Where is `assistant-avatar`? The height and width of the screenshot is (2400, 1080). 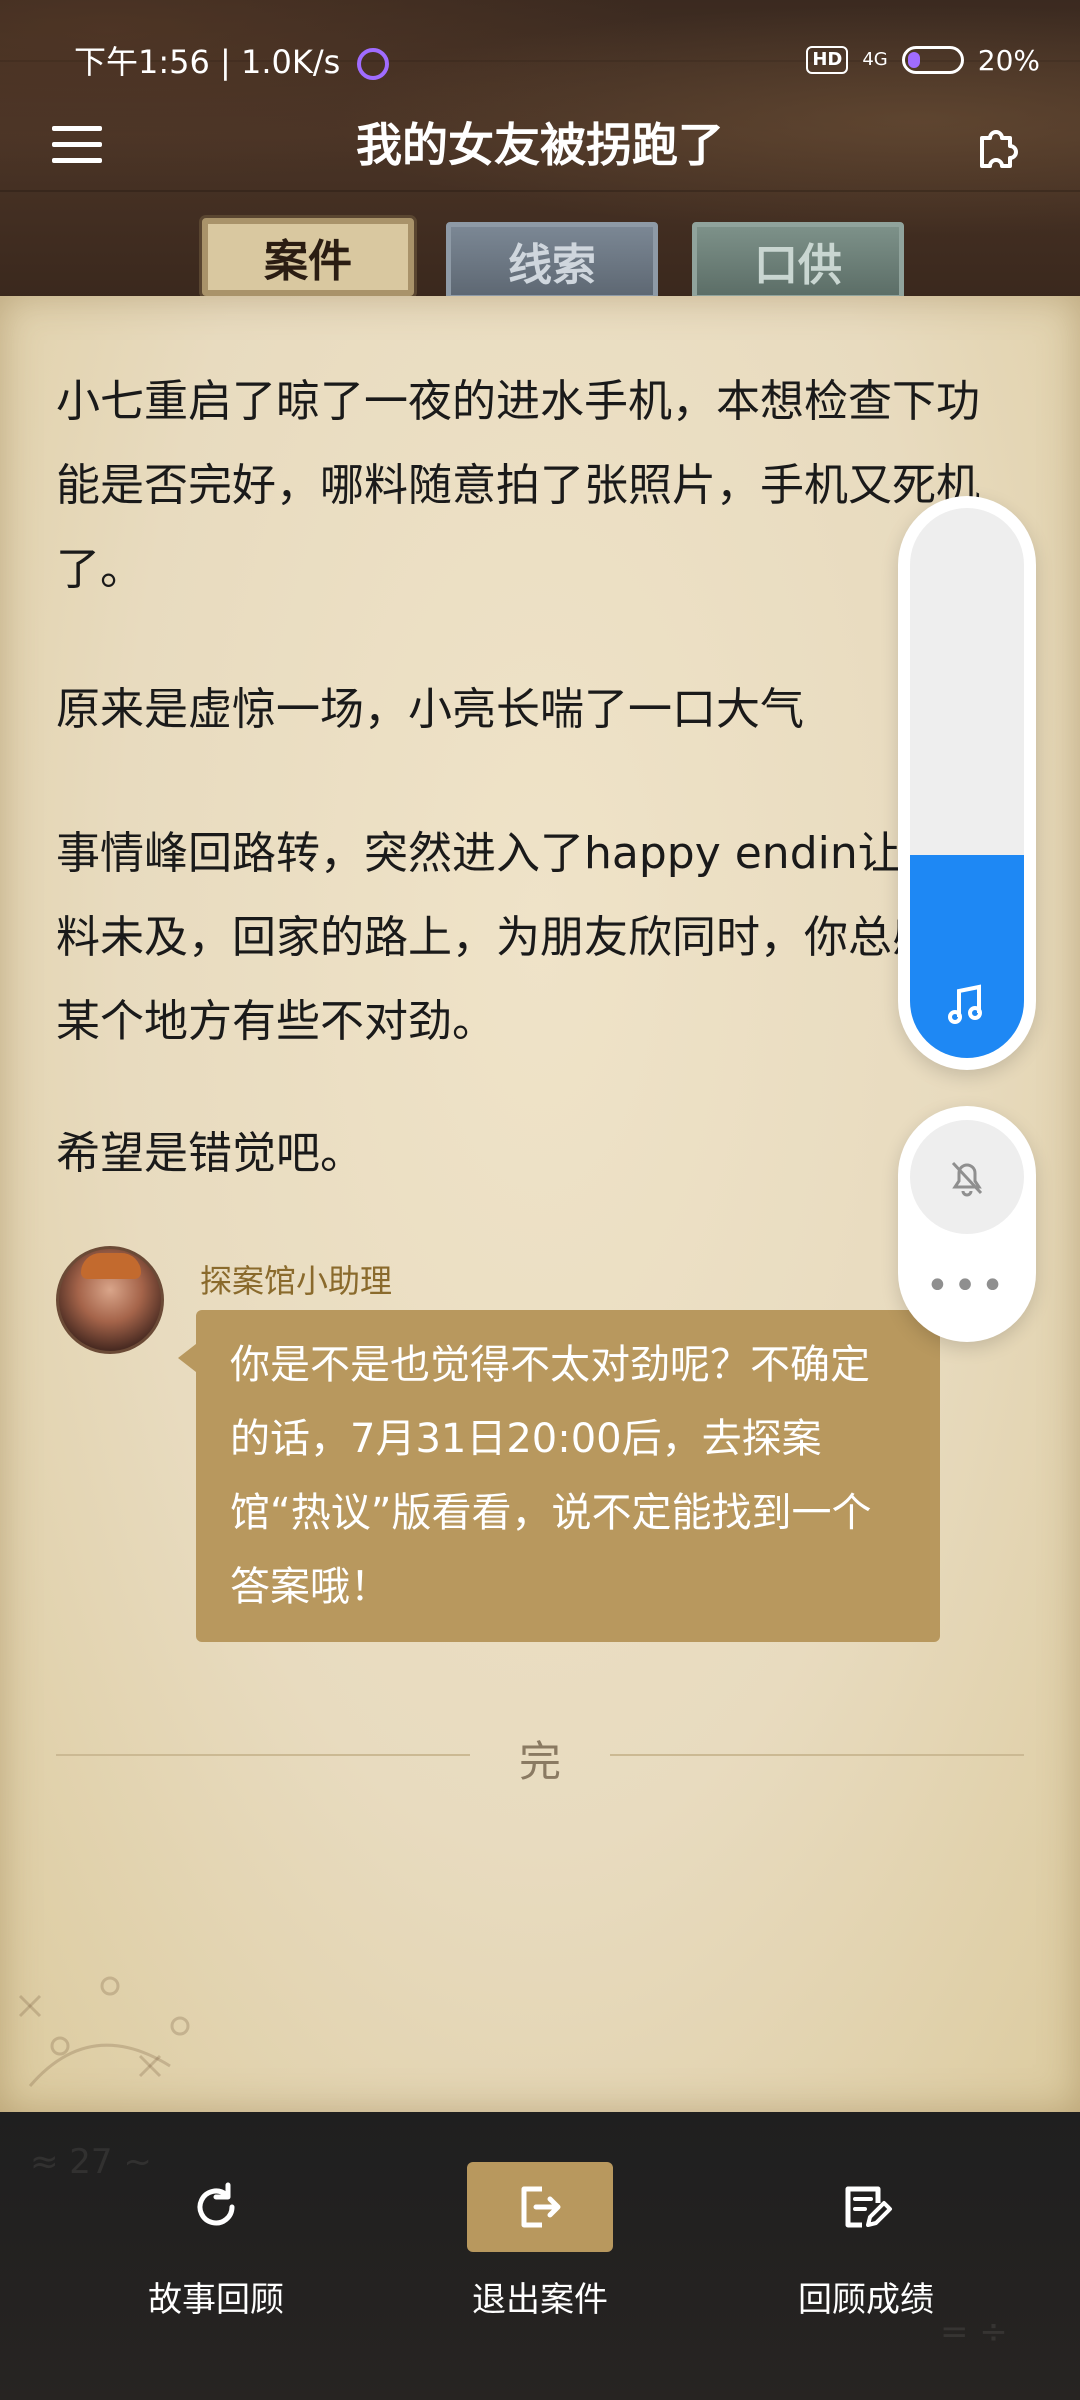 assistant-avatar is located at coordinates (110, 1300).